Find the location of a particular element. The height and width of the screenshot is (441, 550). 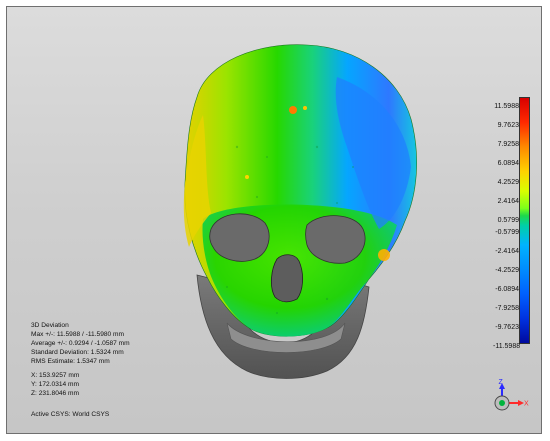

legend-tick-label: -0.5799 is located at coordinates (507, 232).